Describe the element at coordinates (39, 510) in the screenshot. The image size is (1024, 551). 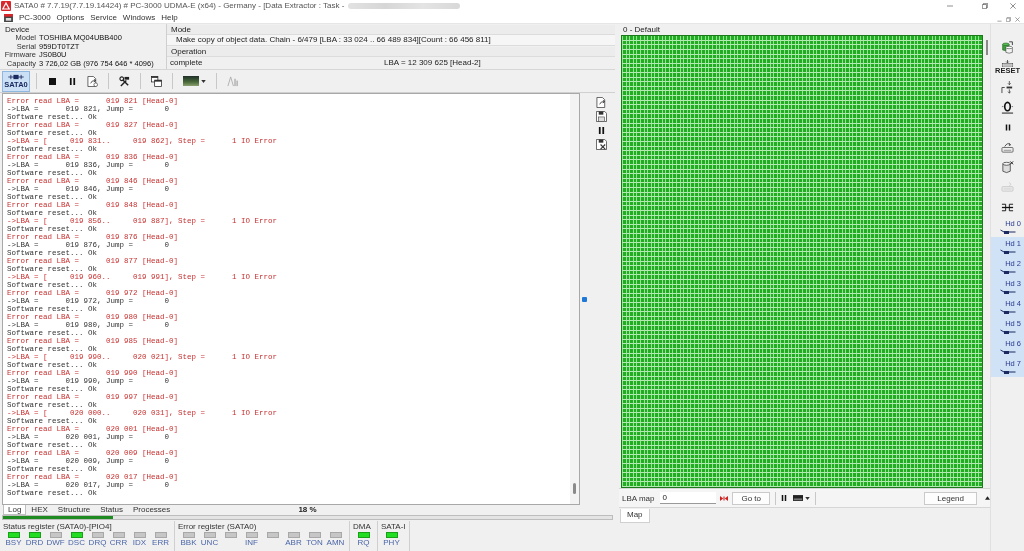
I see `tab: HEX` at that location.